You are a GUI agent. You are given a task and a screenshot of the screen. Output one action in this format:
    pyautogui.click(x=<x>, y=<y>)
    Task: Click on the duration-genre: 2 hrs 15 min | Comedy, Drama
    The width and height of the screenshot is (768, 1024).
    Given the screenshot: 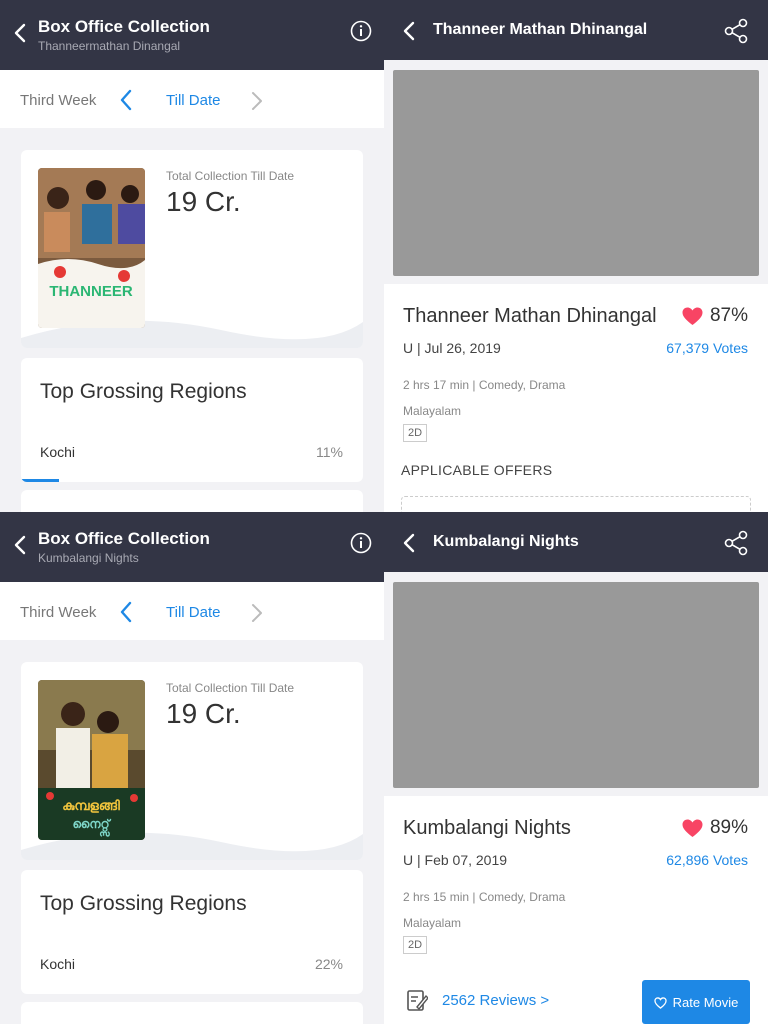 What is the action you would take?
    pyautogui.click(x=484, y=897)
    